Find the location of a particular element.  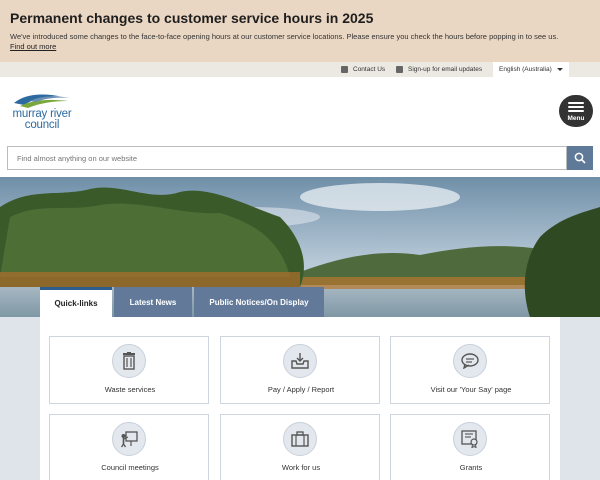

tab-quick-links: Quick-links is located at coordinates (76, 302).